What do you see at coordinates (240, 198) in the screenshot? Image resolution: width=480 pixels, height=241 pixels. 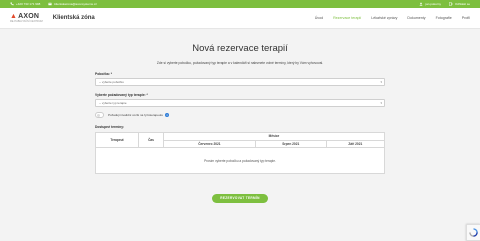 I see `reserve-button: REZERVOVAT TERMÍN` at bounding box center [240, 198].